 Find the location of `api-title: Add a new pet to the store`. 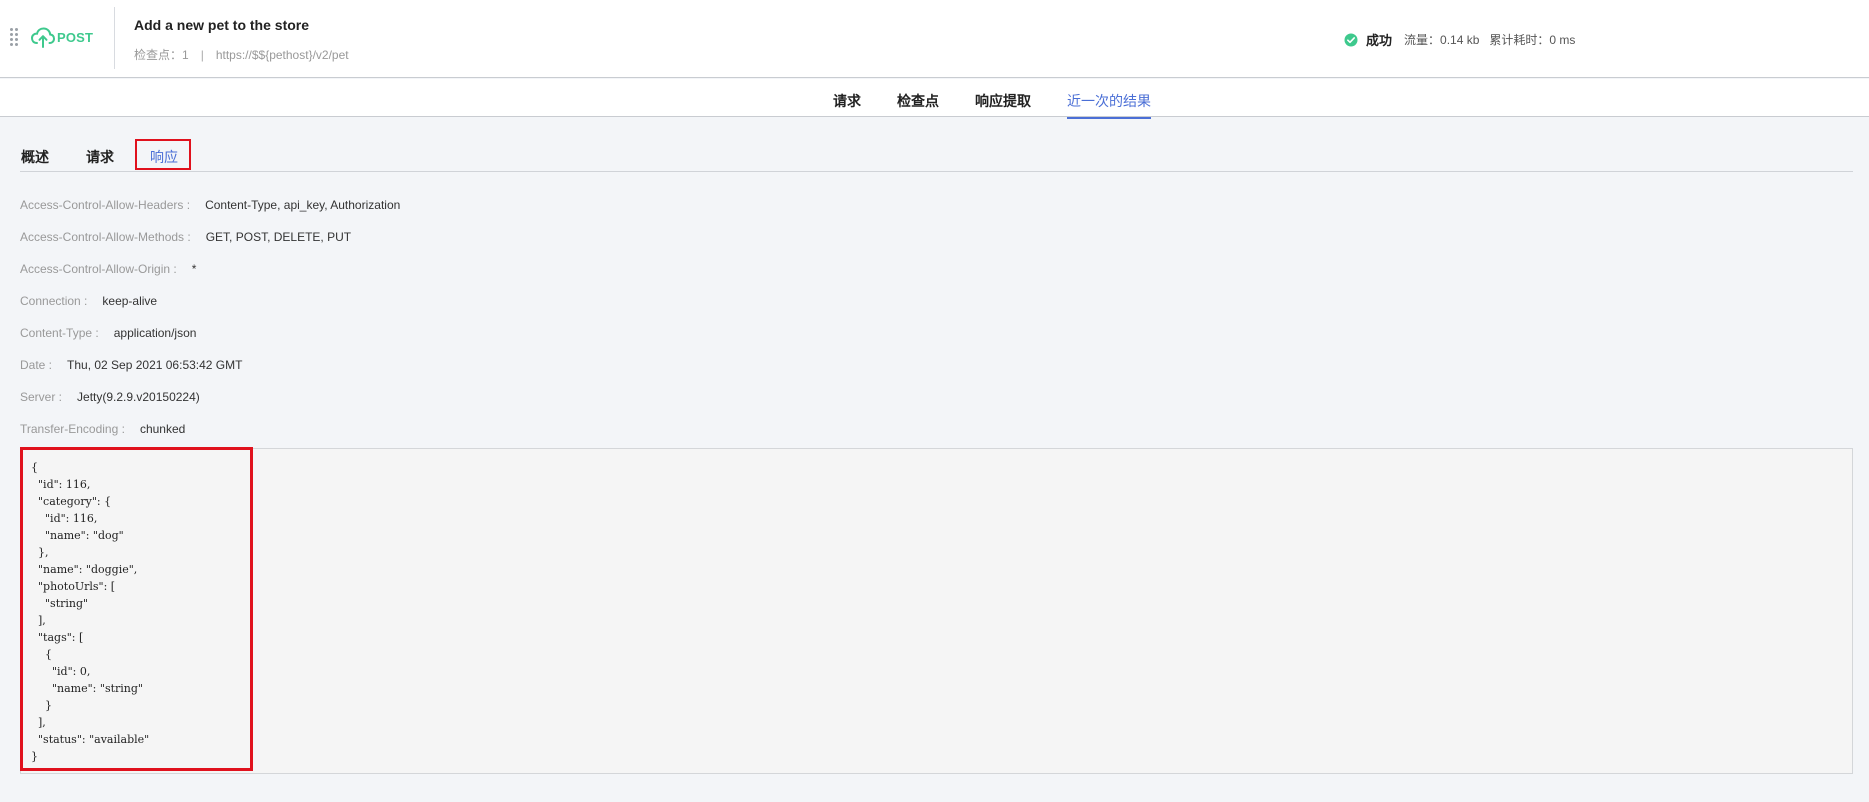

api-title: Add a new pet to the store is located at coordinates (222, 25).